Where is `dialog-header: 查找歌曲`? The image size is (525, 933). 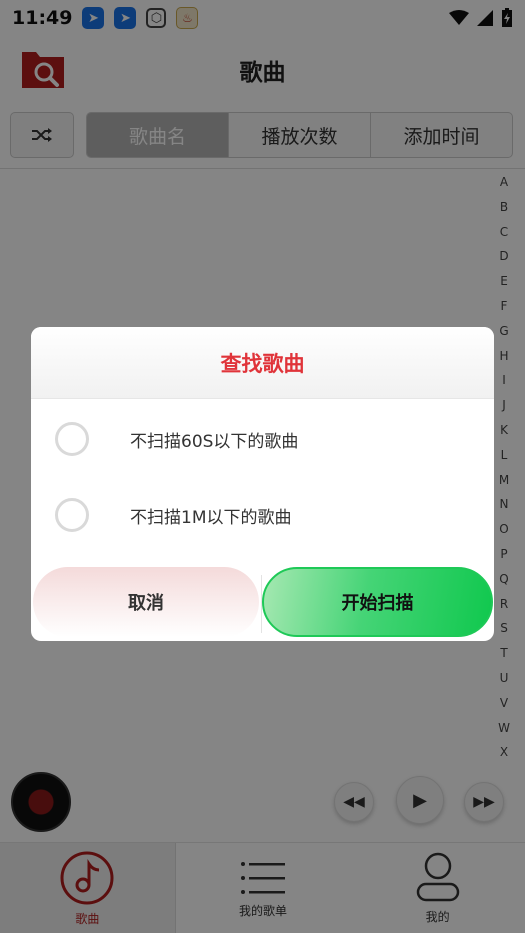
dialog-header: 查找歌曲 is located at coordinates (262, 363).